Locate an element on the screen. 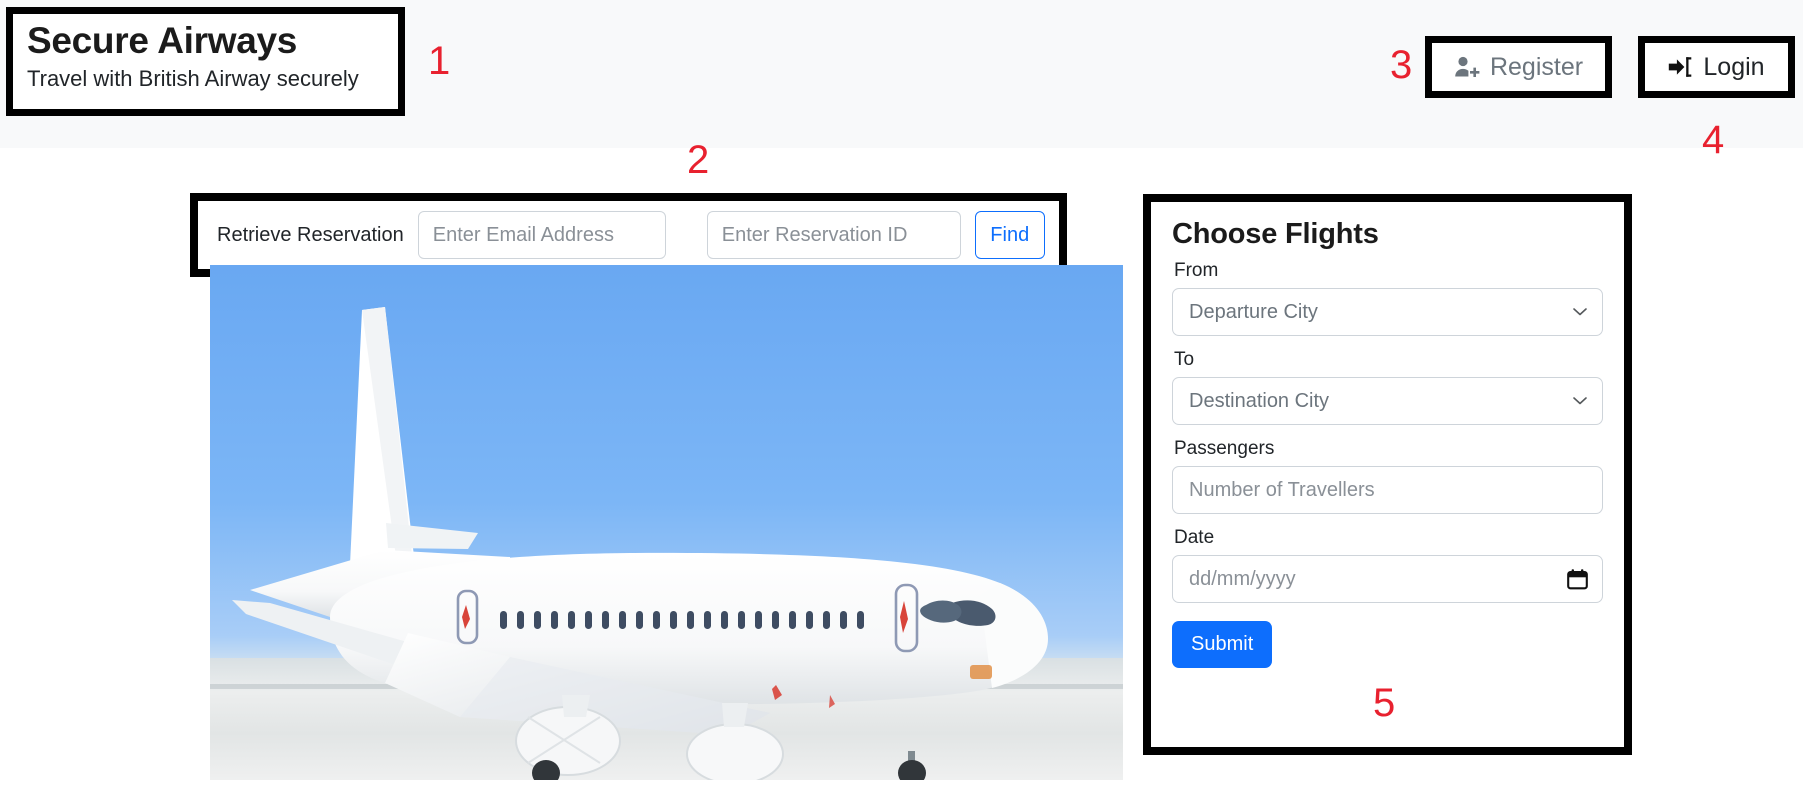 This screenshot has height=803, width=1803. login-button: Login is located at coordinates (1716, 67).